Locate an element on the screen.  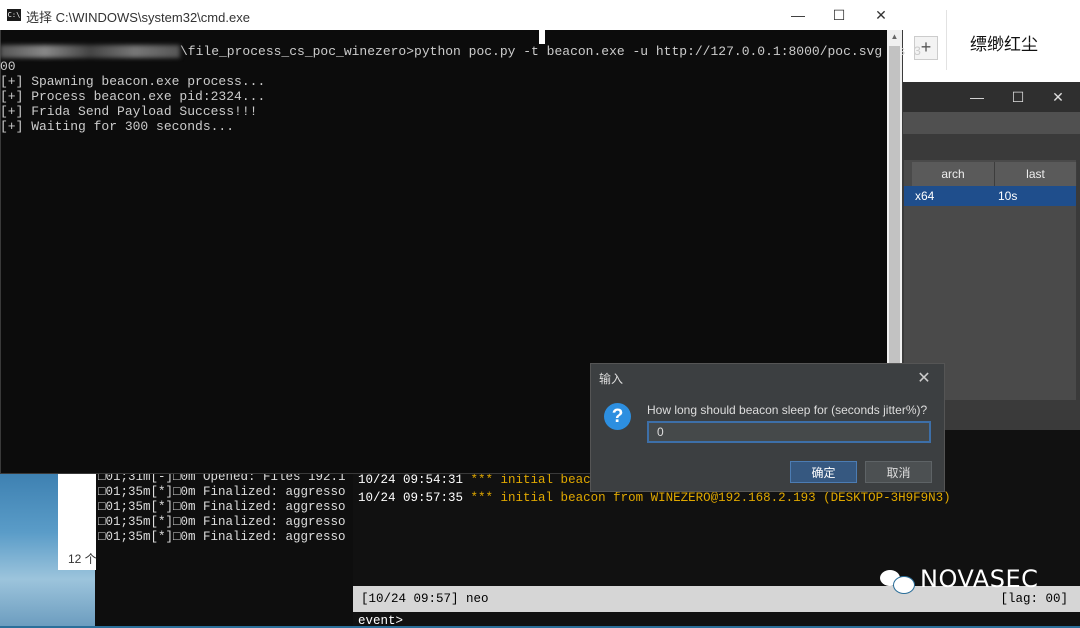
watermark-text: NOVASEC is located at coordinates (979, 579).